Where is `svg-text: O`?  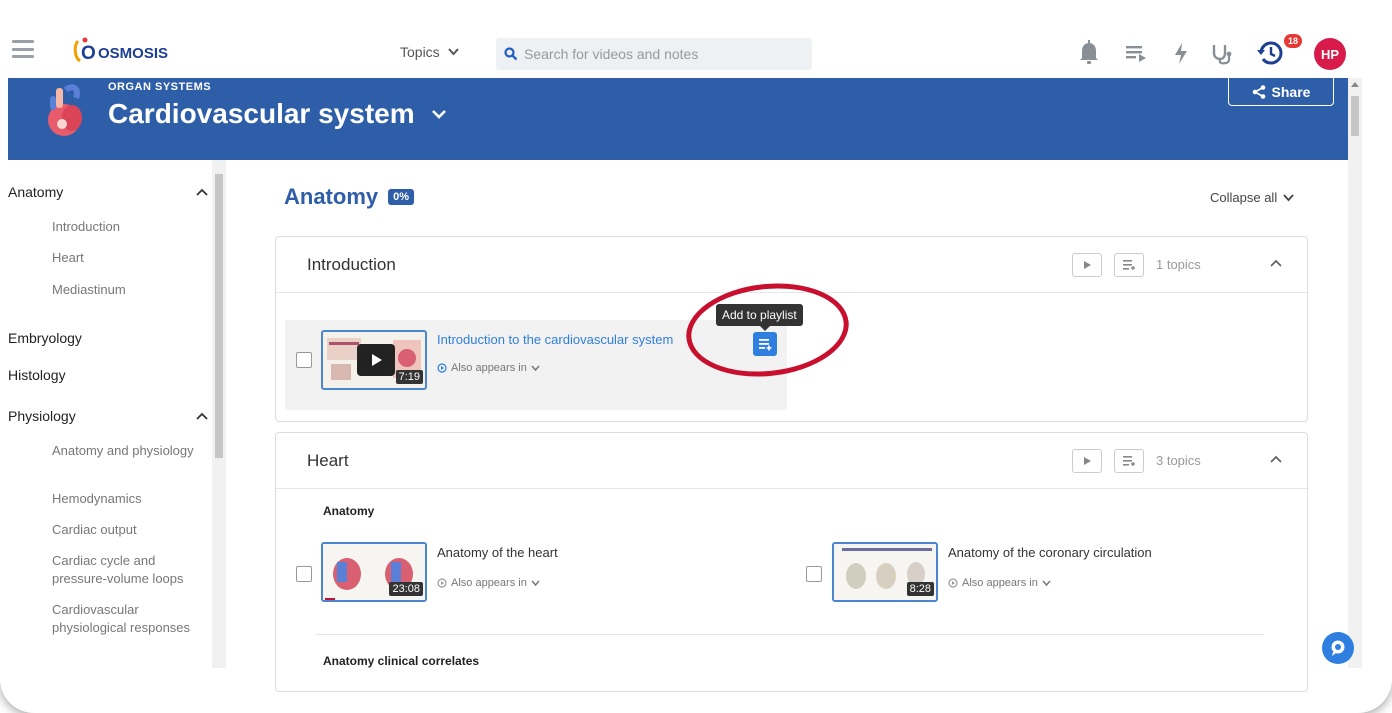 svg-text: O is located at coordinates (88, 53).